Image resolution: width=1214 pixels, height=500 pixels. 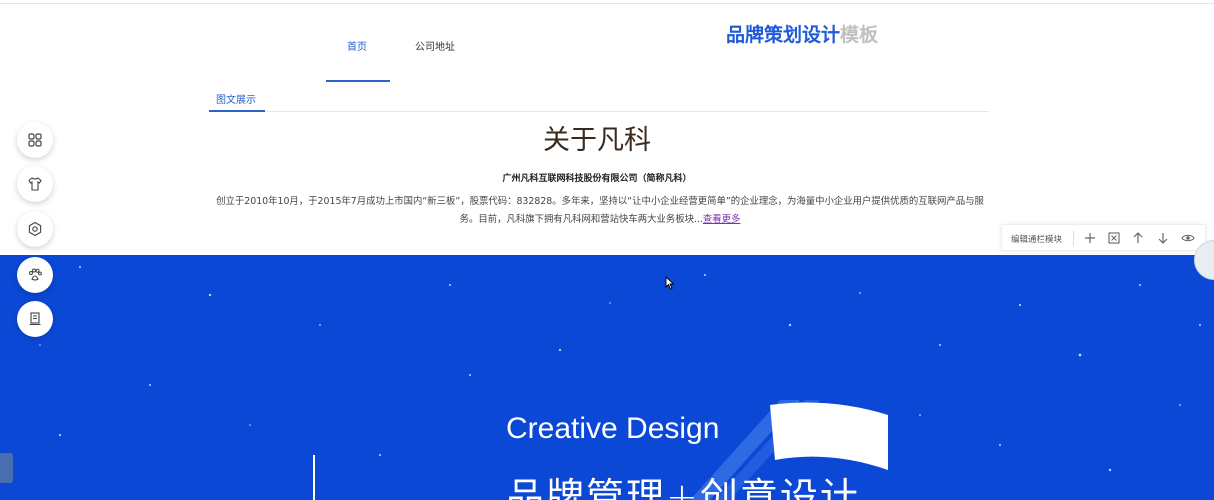 I want to click on sidebar-button-settings, so click(x=35, y=229).